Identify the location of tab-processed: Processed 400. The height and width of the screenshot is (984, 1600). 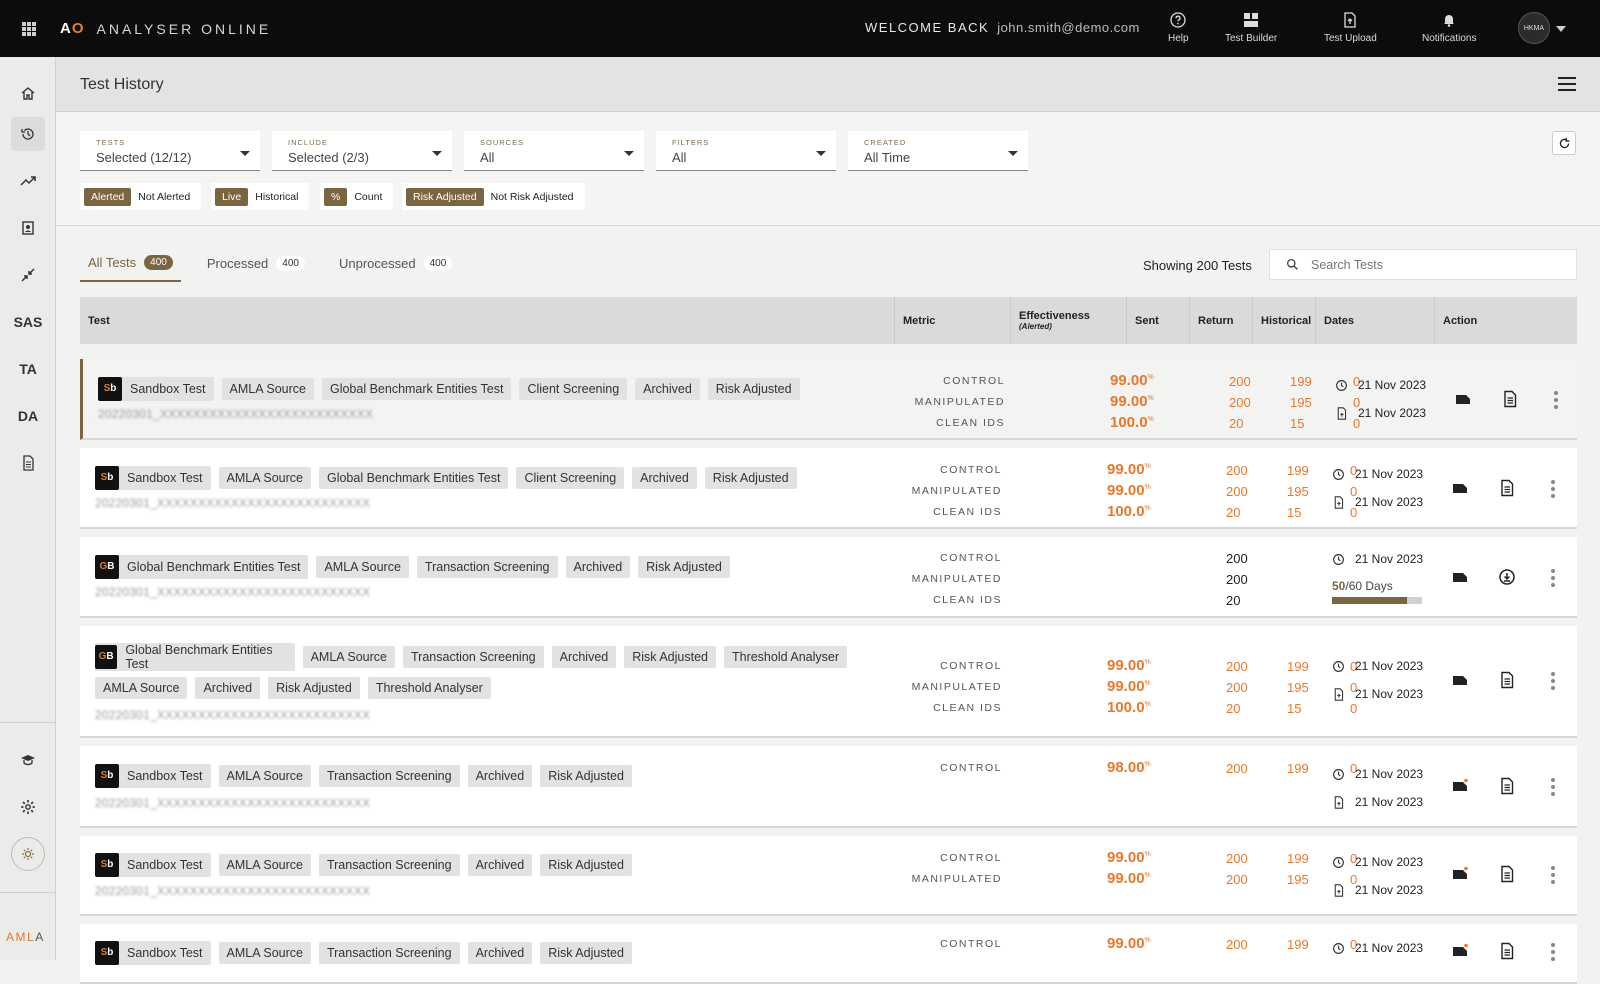
(256, 263).